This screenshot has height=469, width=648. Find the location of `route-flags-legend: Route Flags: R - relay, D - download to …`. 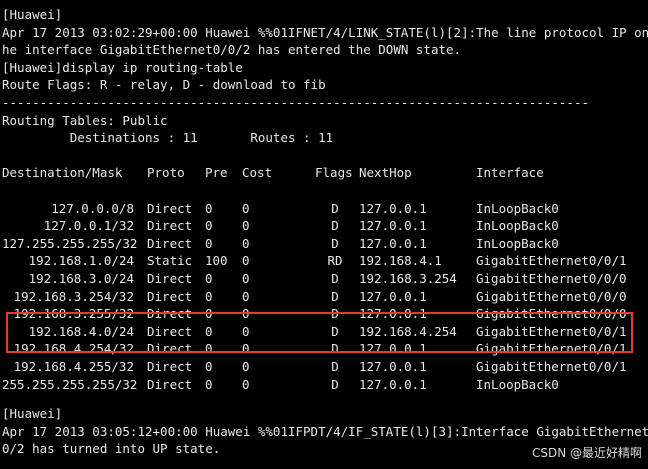

route-flags-legend: Route Flags: R - relay, D - download to … is located at coordinates (164, 85).